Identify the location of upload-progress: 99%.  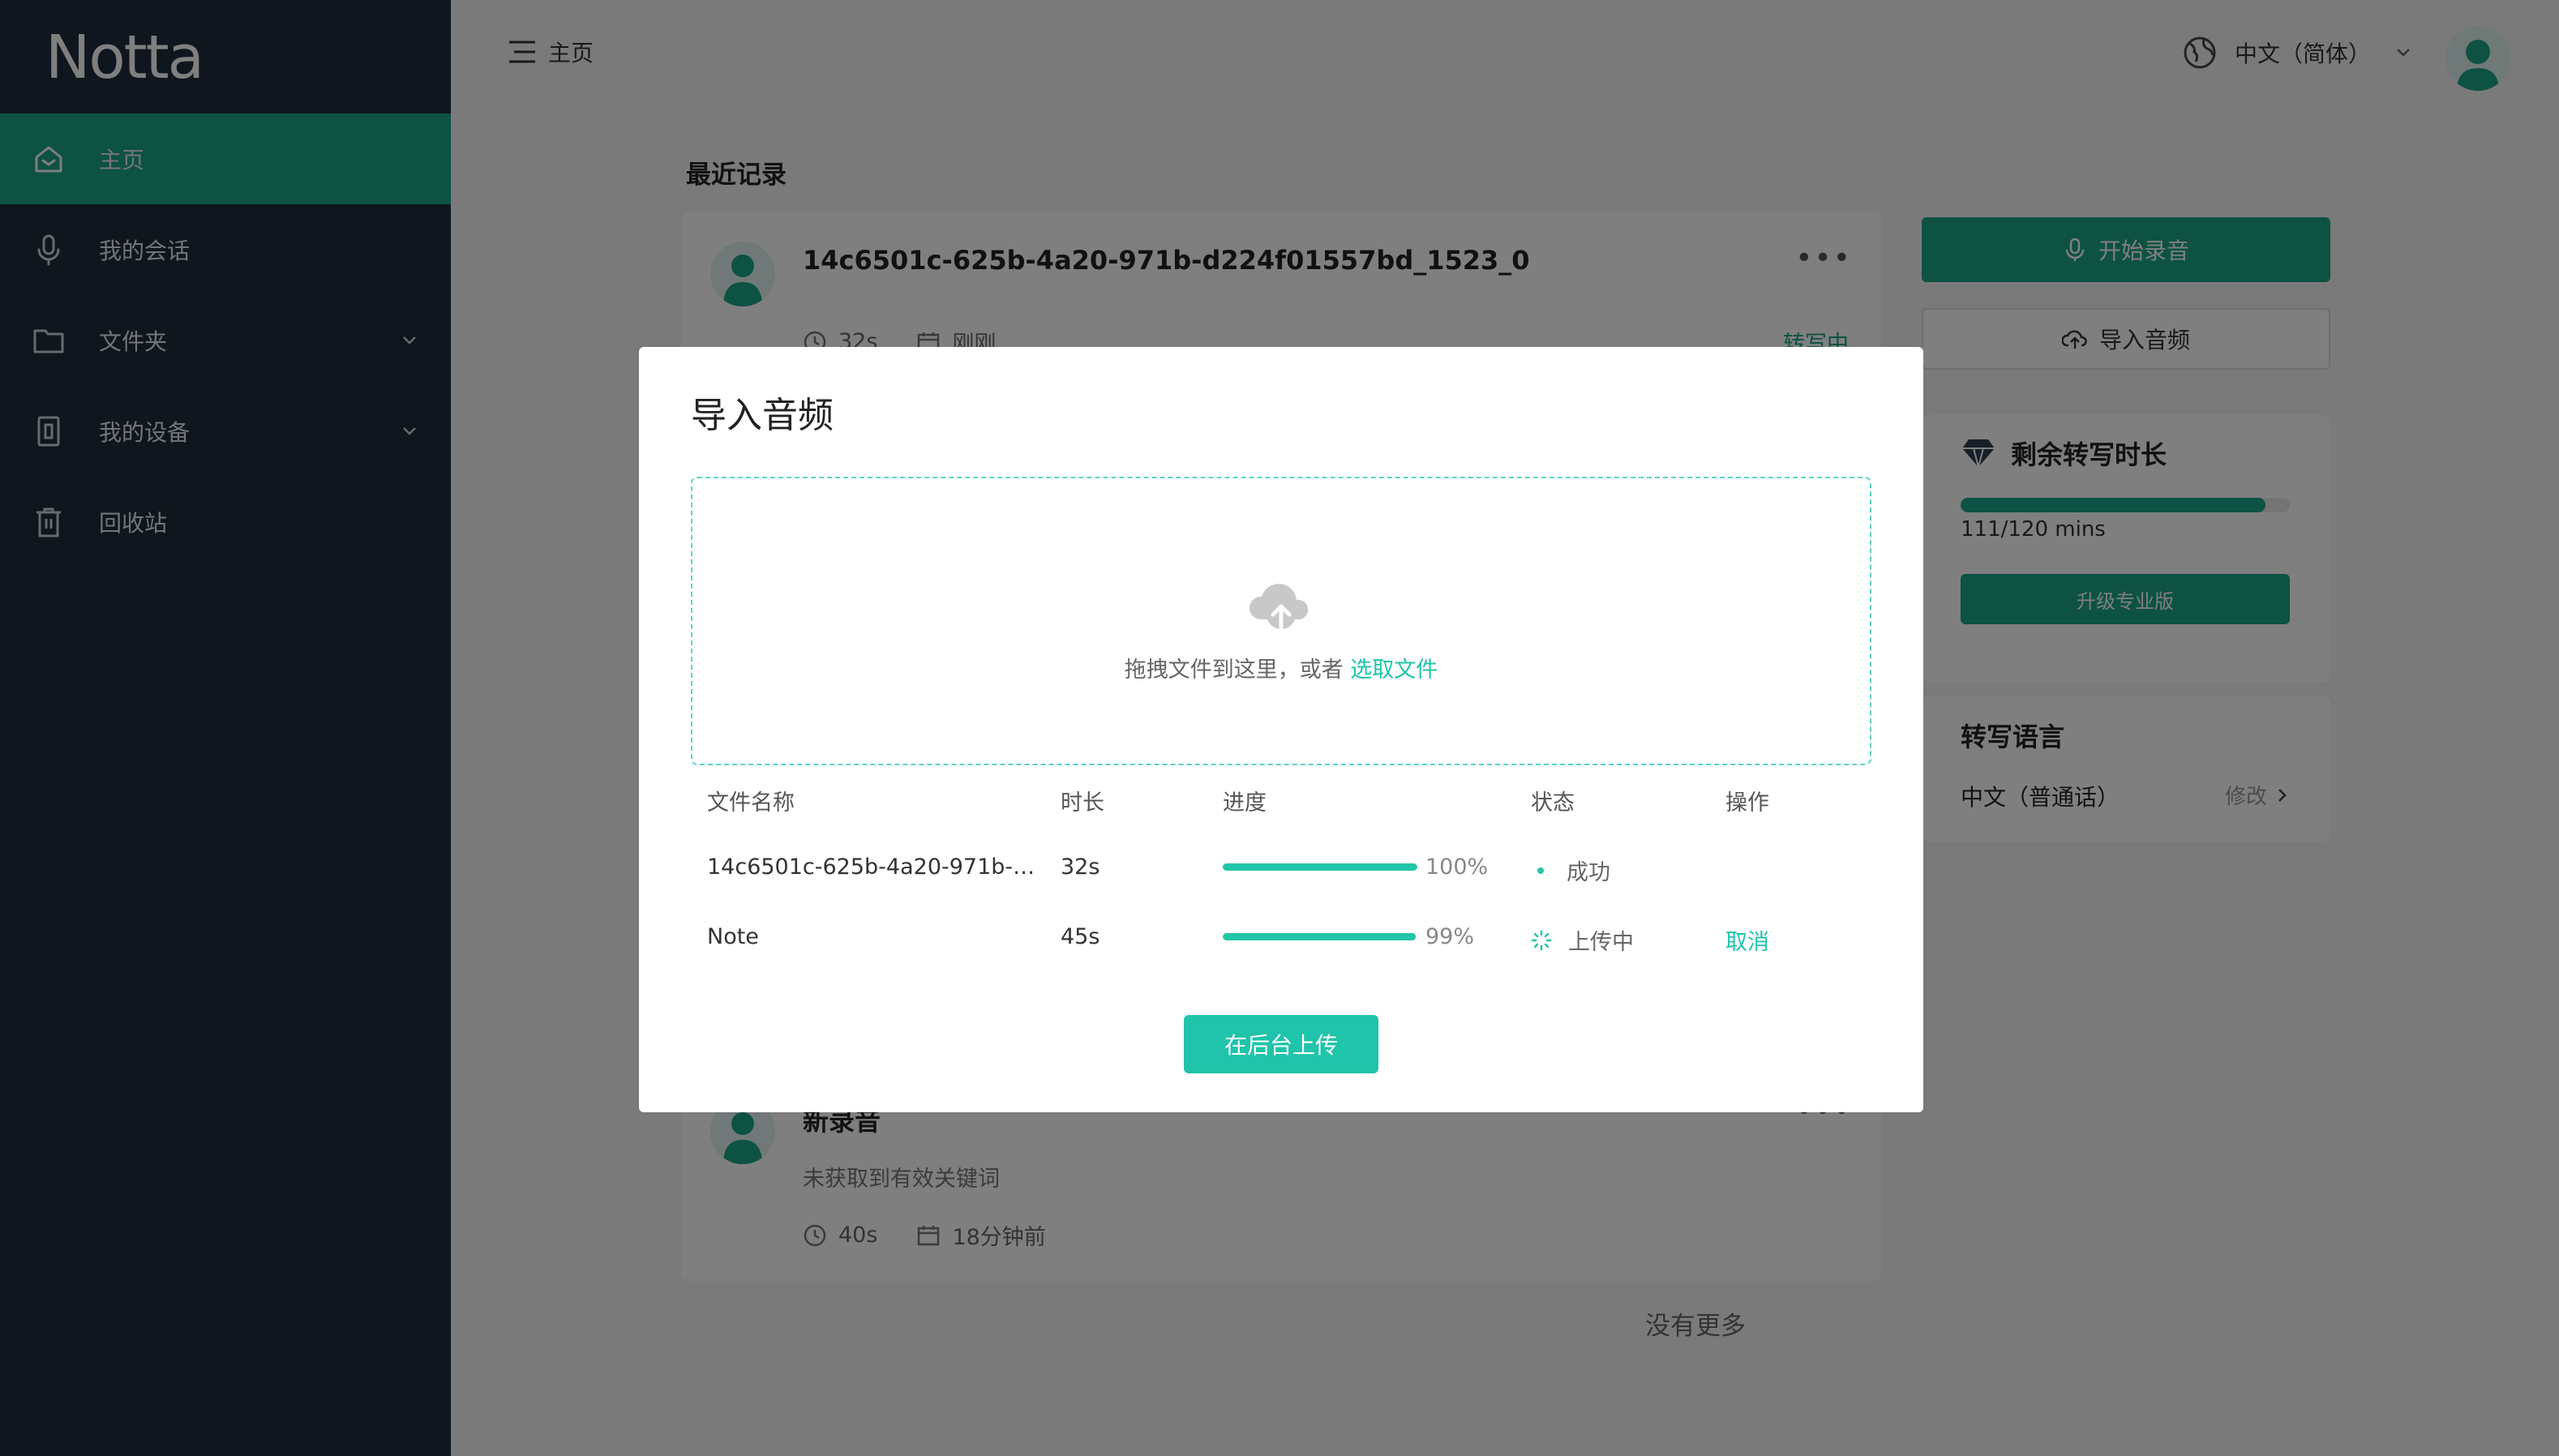
(1348, 936).